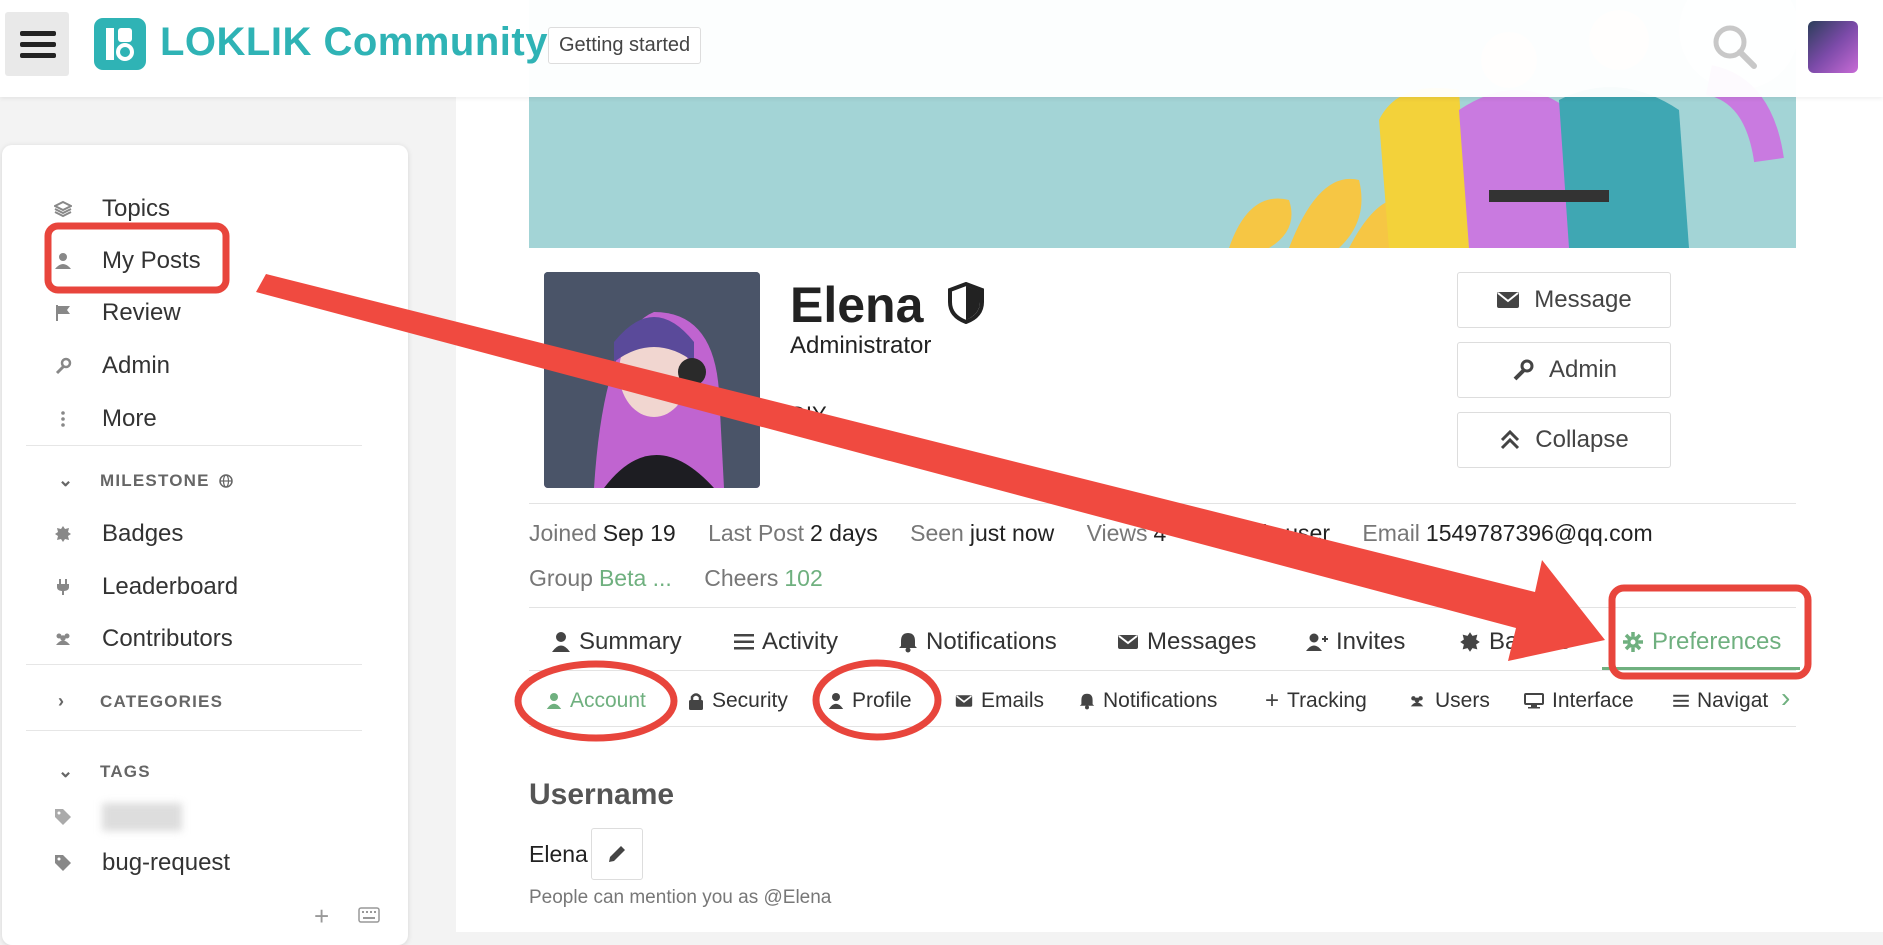  Describe the element at coordinates (1355, 642) in the screenshot. I see `tab-invites: Invites` at that location.